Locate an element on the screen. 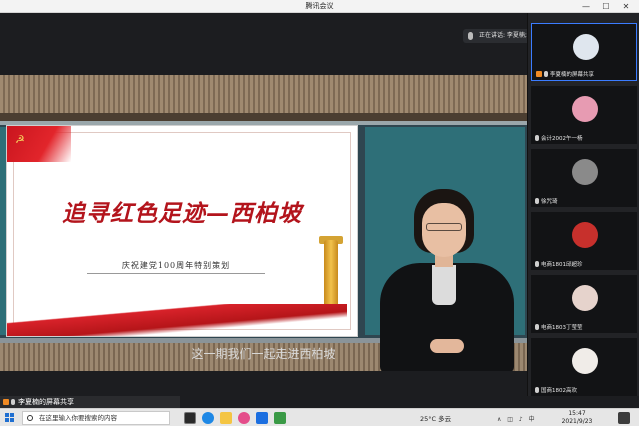  taskbar-clock: 15:47 2021/9/23 is located at coordinates (577, 418).